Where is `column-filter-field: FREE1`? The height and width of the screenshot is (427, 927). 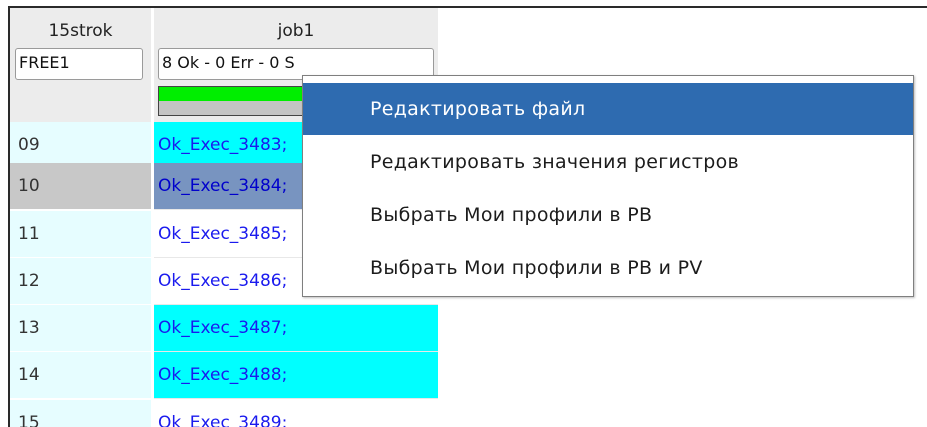
column-filter-field: FREE1 is located at coordinates (79, 64).